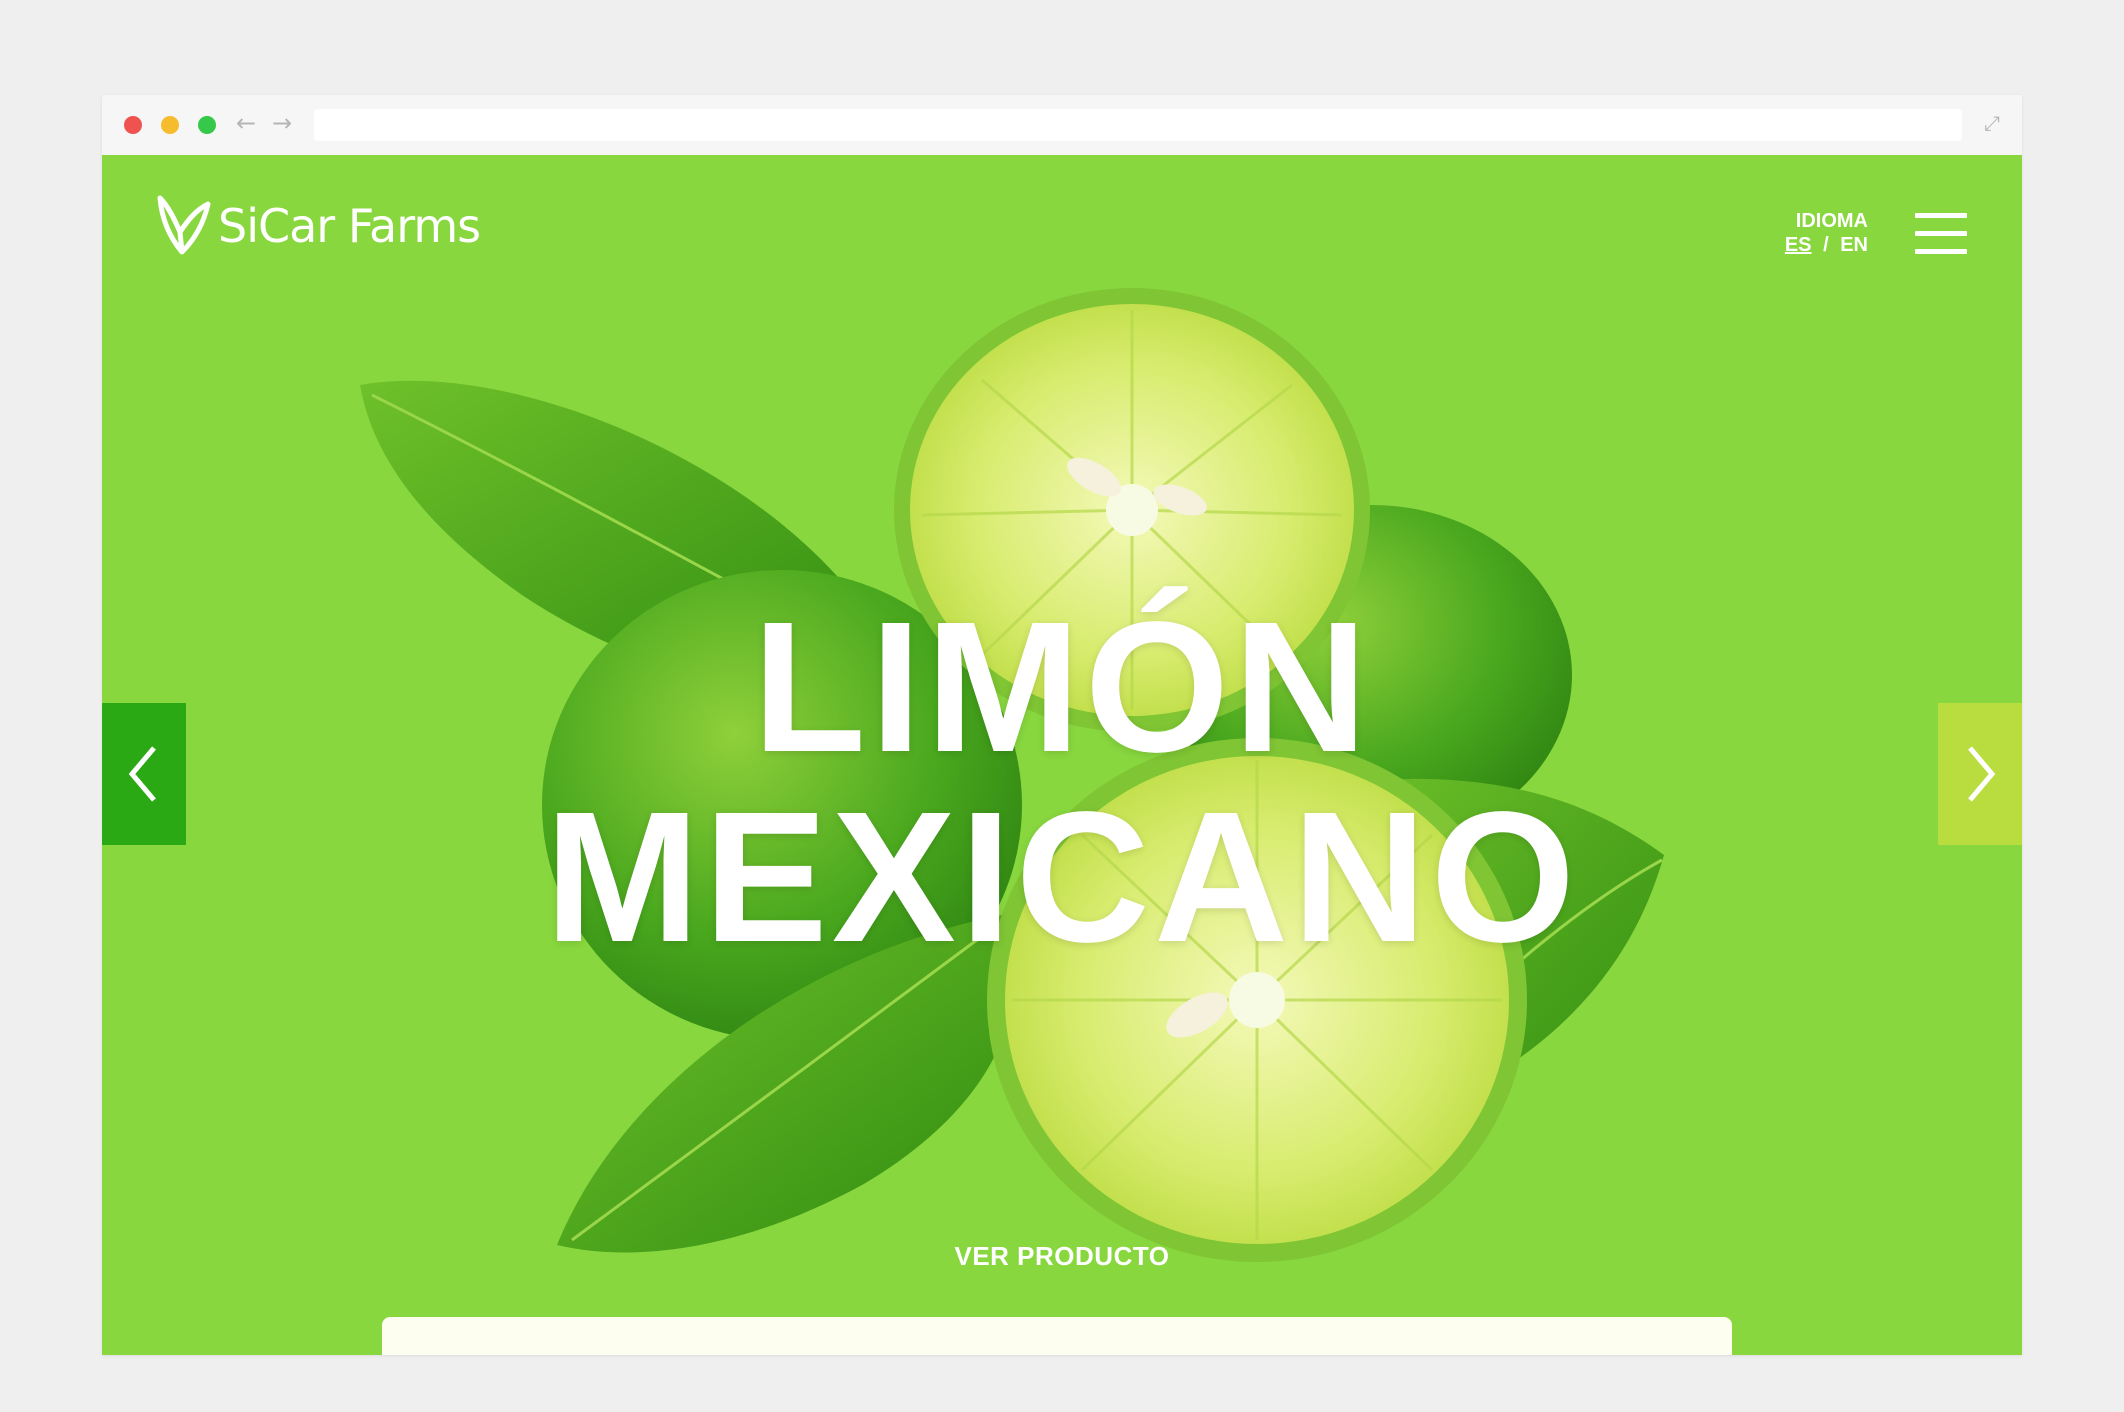  What do you see at coordinates (1941, 234) in the screenshot?
I see `hamburger-icon` at bounding box center [1941, 234].